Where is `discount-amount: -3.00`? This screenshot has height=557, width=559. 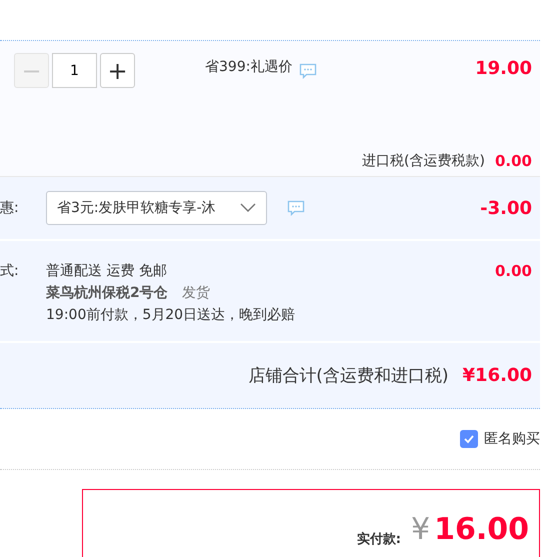
discount-amount: -3.00 is located at coordinates (506, 208).